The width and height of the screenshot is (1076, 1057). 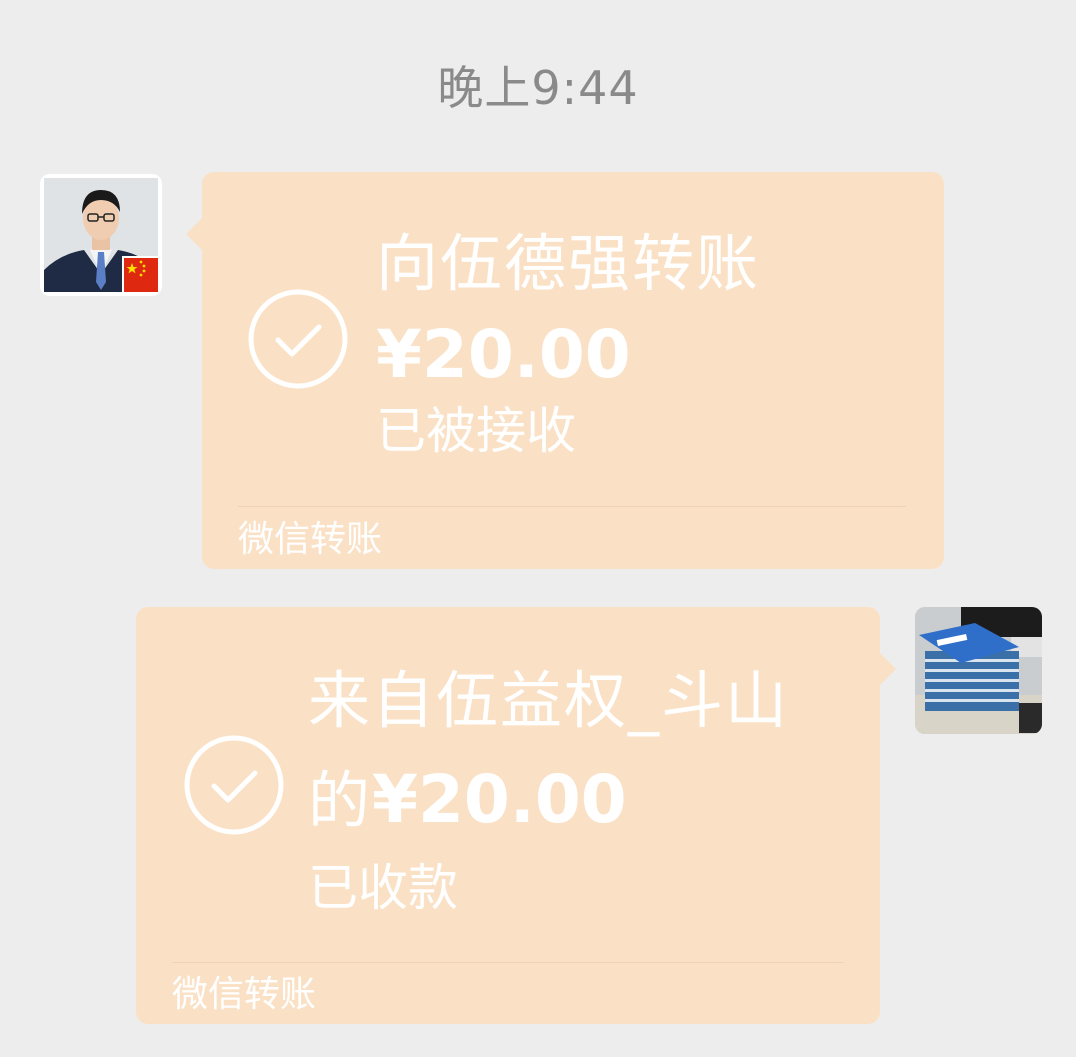 I want to click on transfer-status: 已被接收, so click(x=476, y=431).